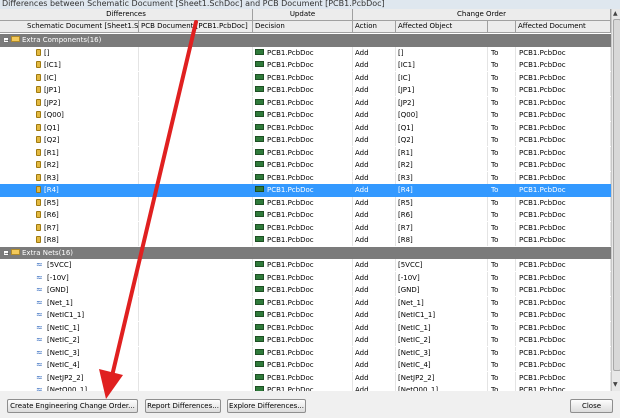 Image resolution: width=620 pixels, height=418 pixels. I want to click on table-row: [JP2] PCB1.PcbDoc Add [JP2] To PCB1.PcbDoc, so click(305, 103).